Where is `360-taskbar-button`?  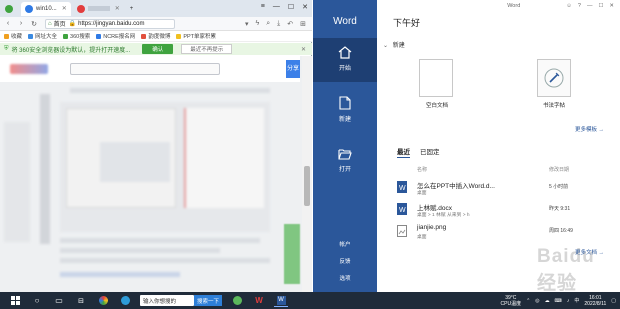 360-taskbar-button is located at coordinates (237, 301).